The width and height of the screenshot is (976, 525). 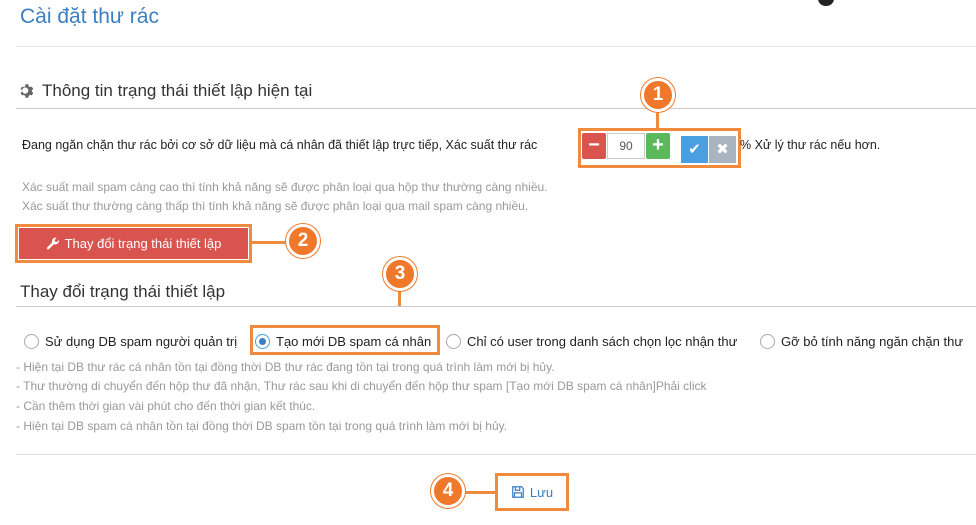 I want to click on cancel-button: ✖, so click(x=722, y=149).